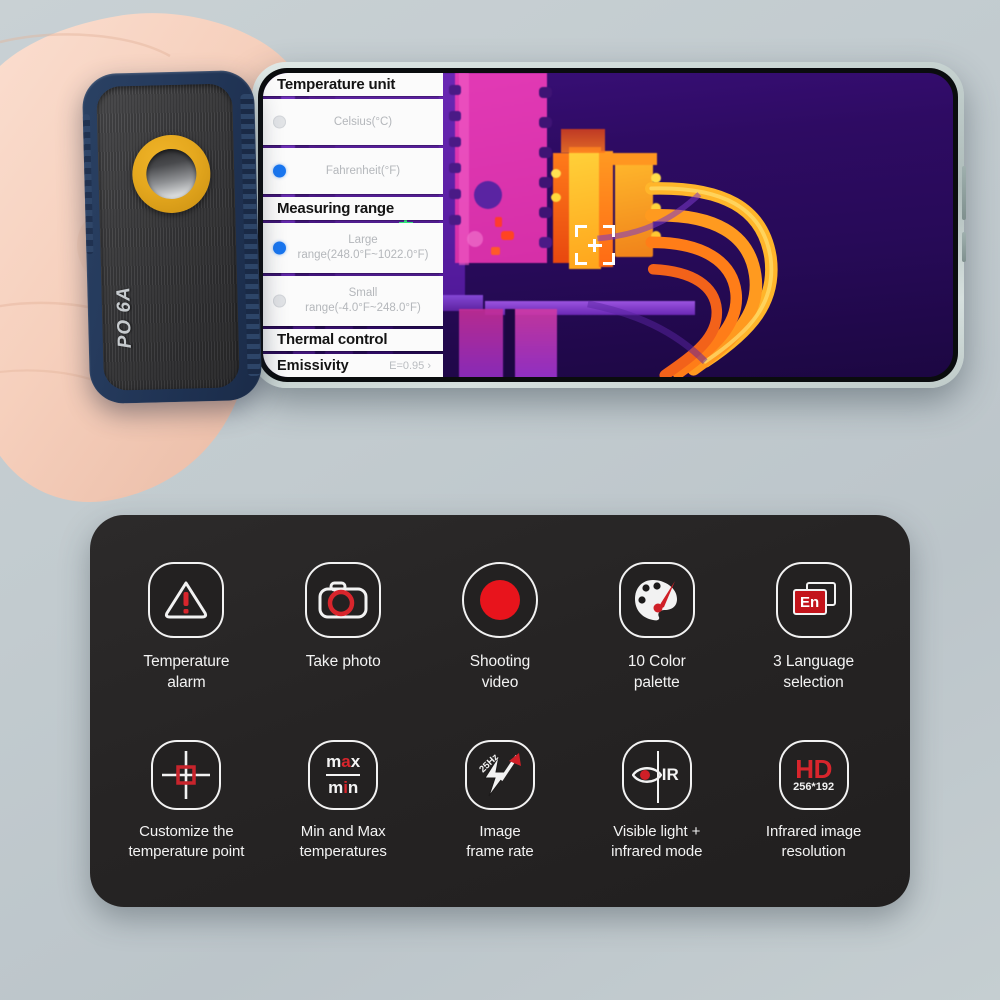 The width and height of the screenshot is (1000, 1000). I want to click on feature-label: Visible light + infrared mode, so click(657, 841).